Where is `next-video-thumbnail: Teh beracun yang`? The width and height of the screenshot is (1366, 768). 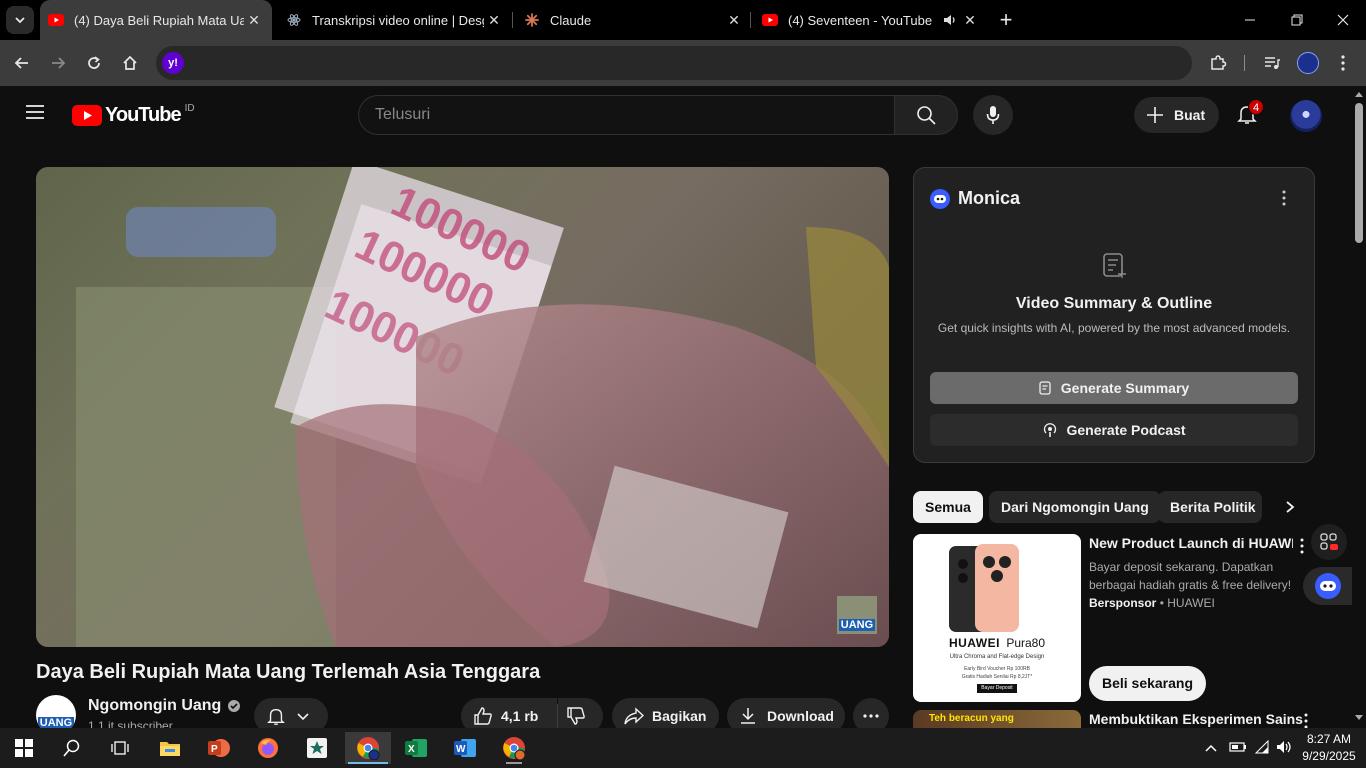 next-video-thumbnail: Teh beracun yang is located at coordinates (997, 719).